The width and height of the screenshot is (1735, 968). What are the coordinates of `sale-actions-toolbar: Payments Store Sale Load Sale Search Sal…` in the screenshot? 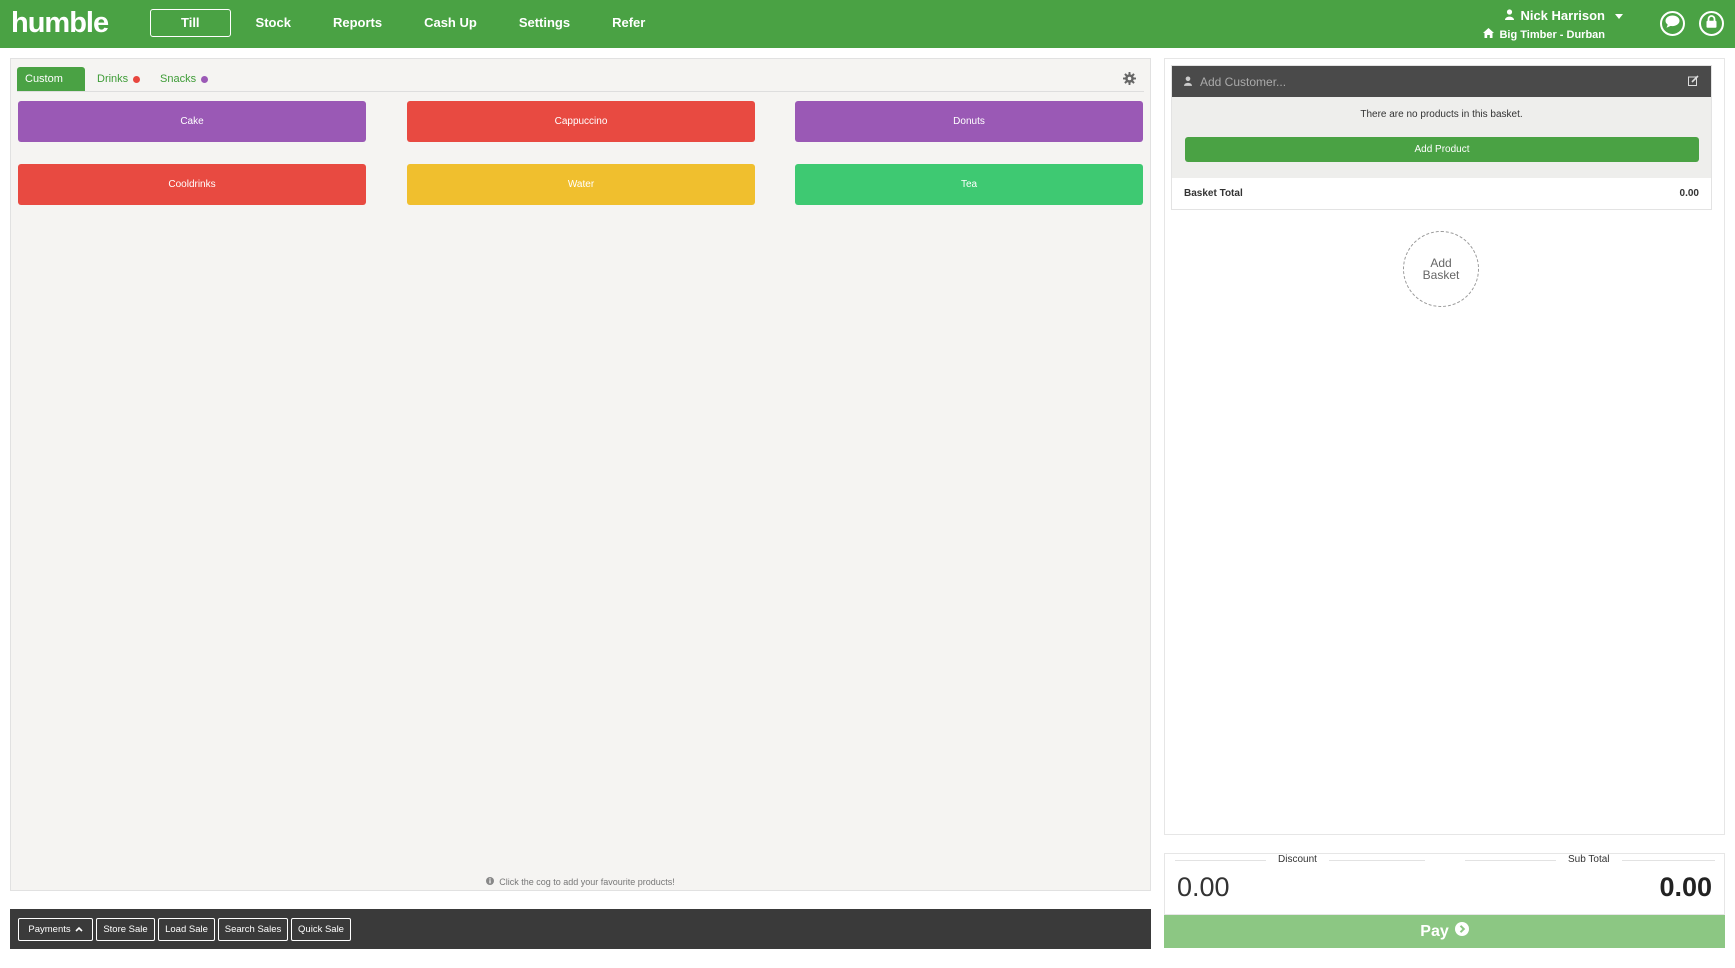 It's located at (580, 929).